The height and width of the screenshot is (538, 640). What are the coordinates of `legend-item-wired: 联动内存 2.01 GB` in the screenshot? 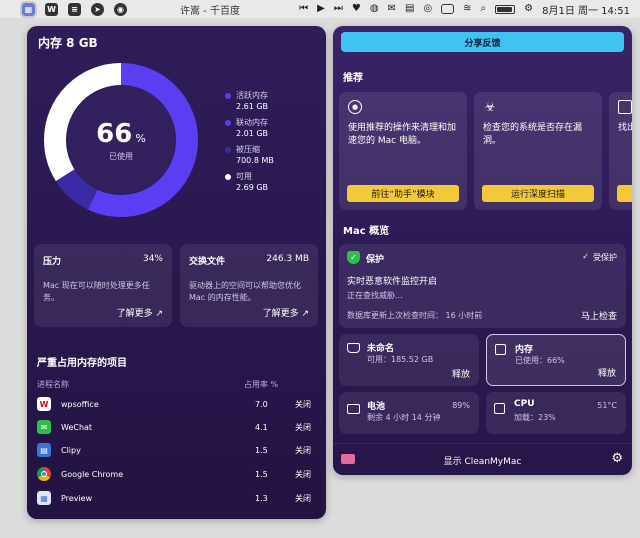 It's located at (249, 127).